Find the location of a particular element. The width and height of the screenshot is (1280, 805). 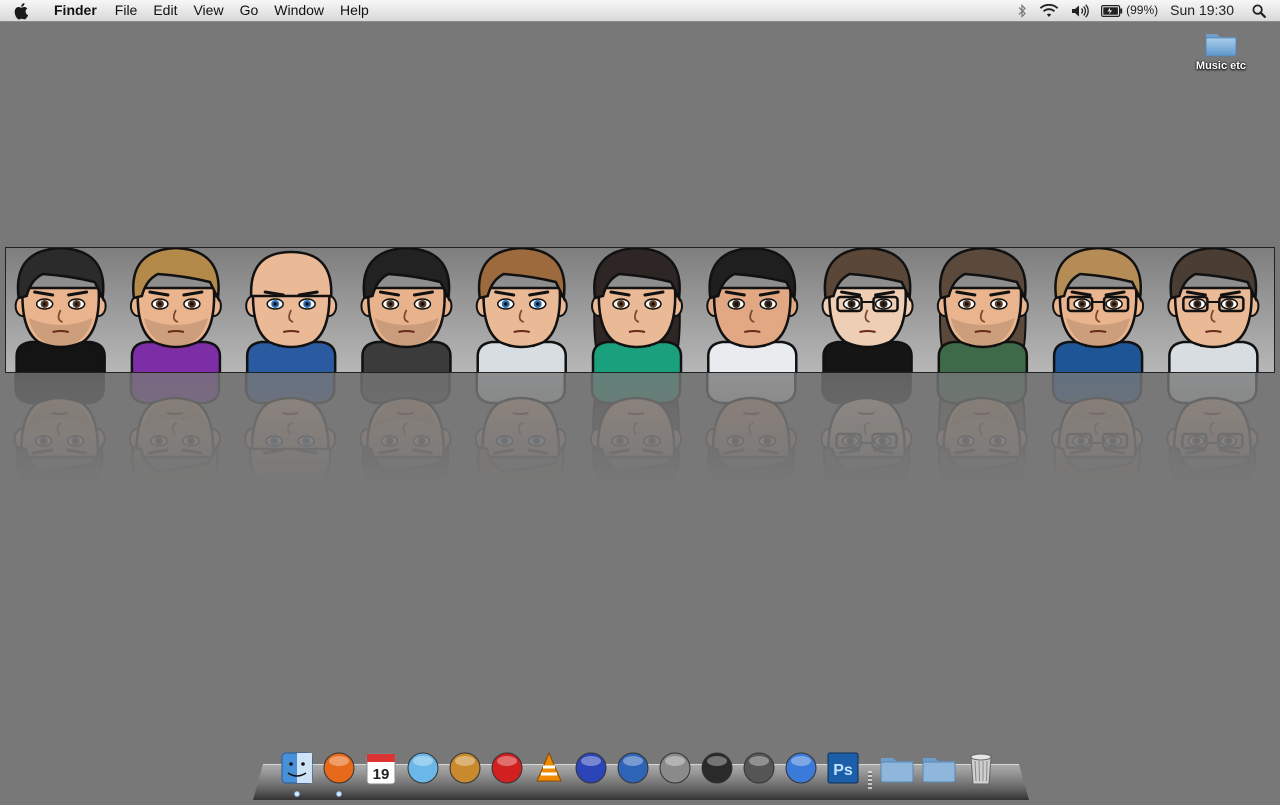

menu-edit: Edit is located at coordinates (165, 10).